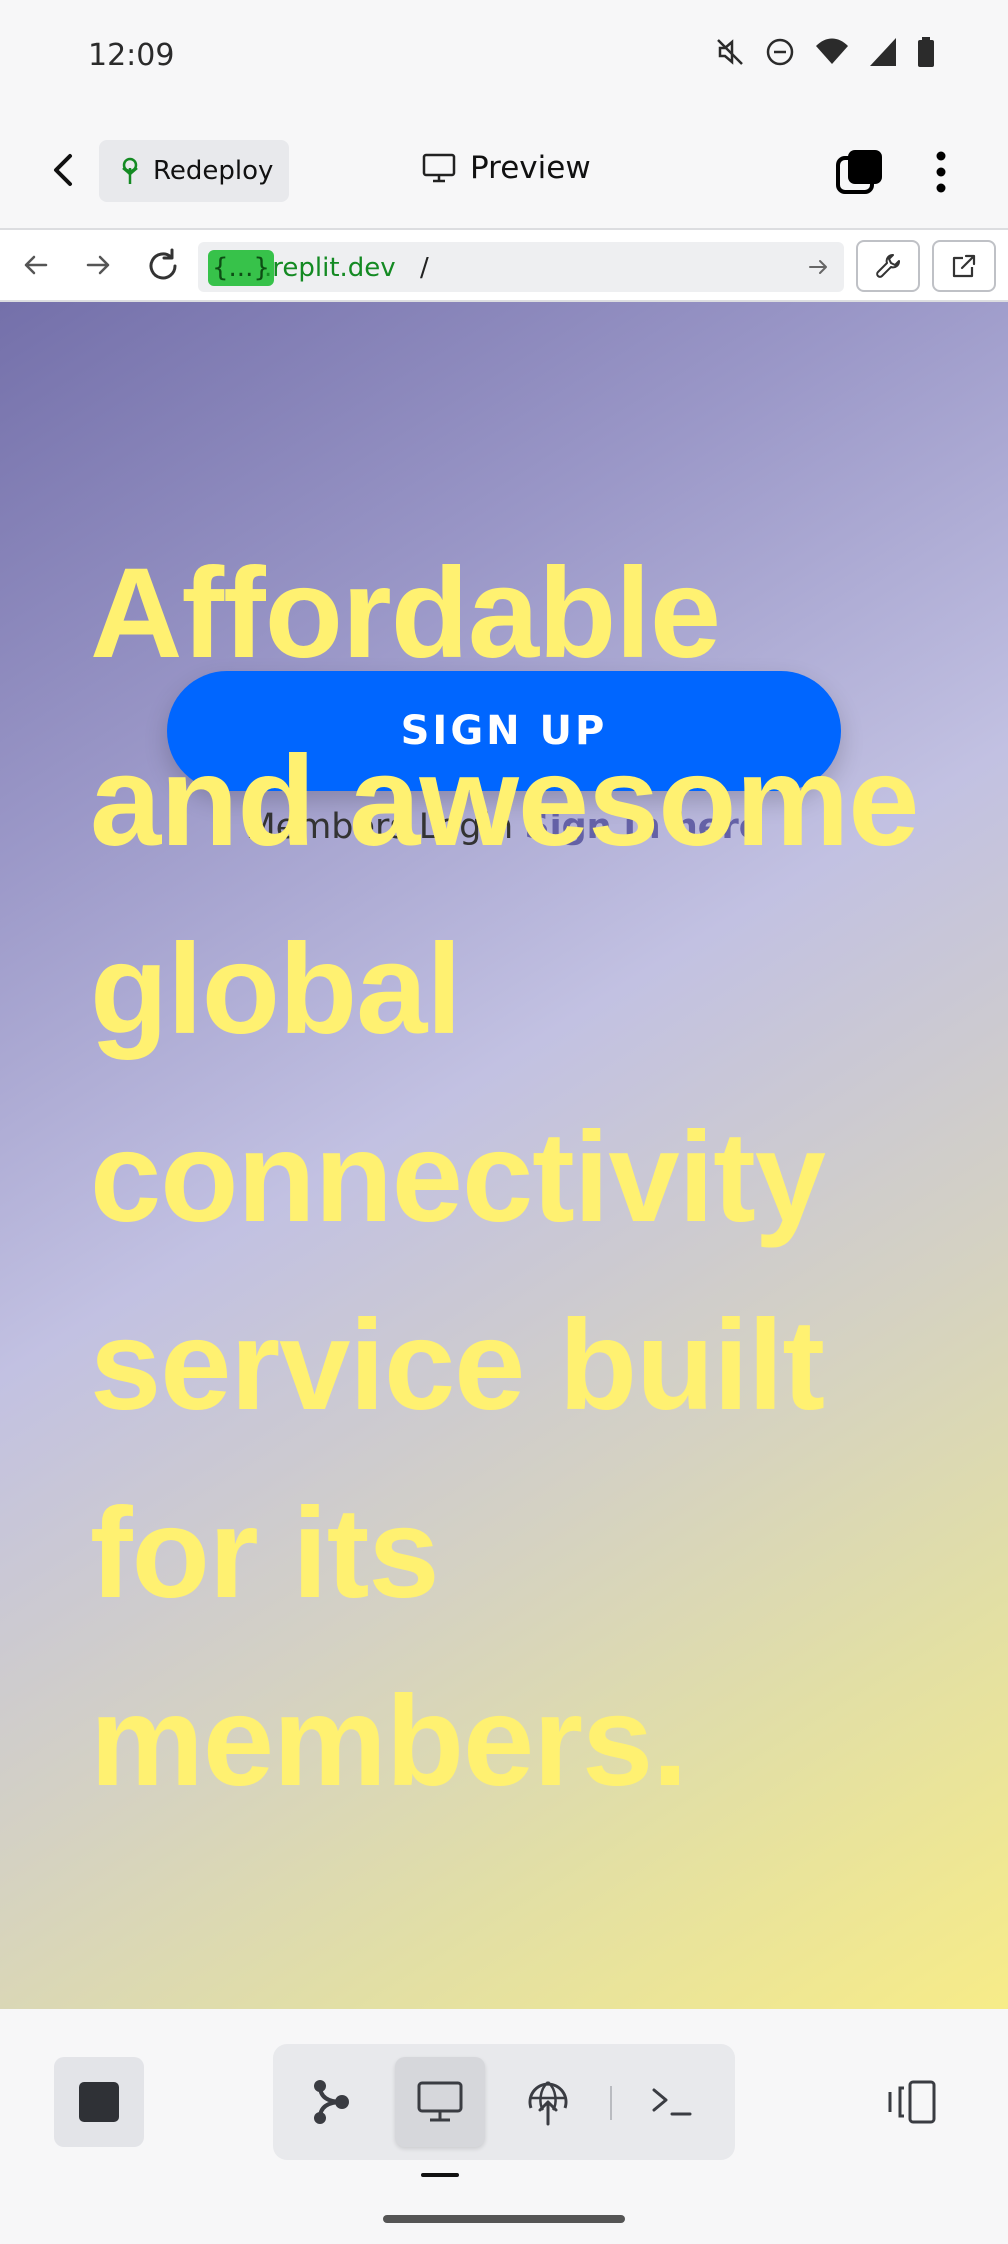 This screenshot has height=2244, width=1008. Describe the element at coordinates (440, 2175) in the screenshot. I see `active-tab-indicator` at that location.